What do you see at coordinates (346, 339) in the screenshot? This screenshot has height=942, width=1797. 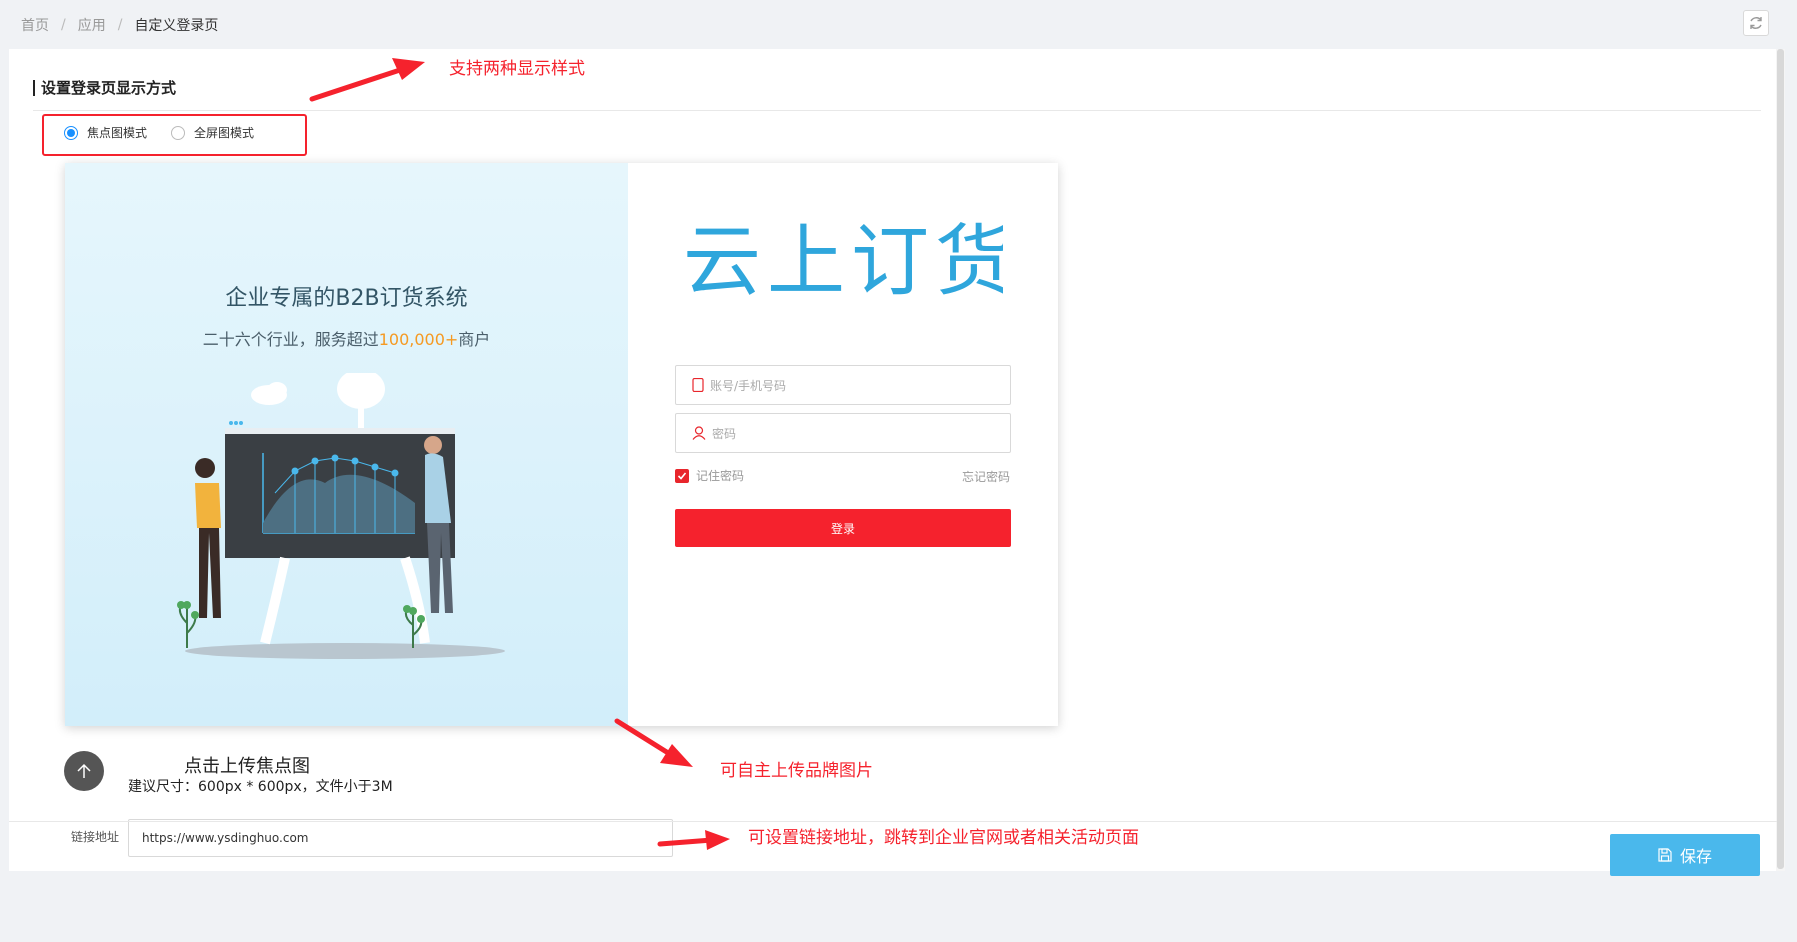 I see `preview-subtitle: 二十六个行业，服务超过100,000+商户` at bounding box center [346, 339].